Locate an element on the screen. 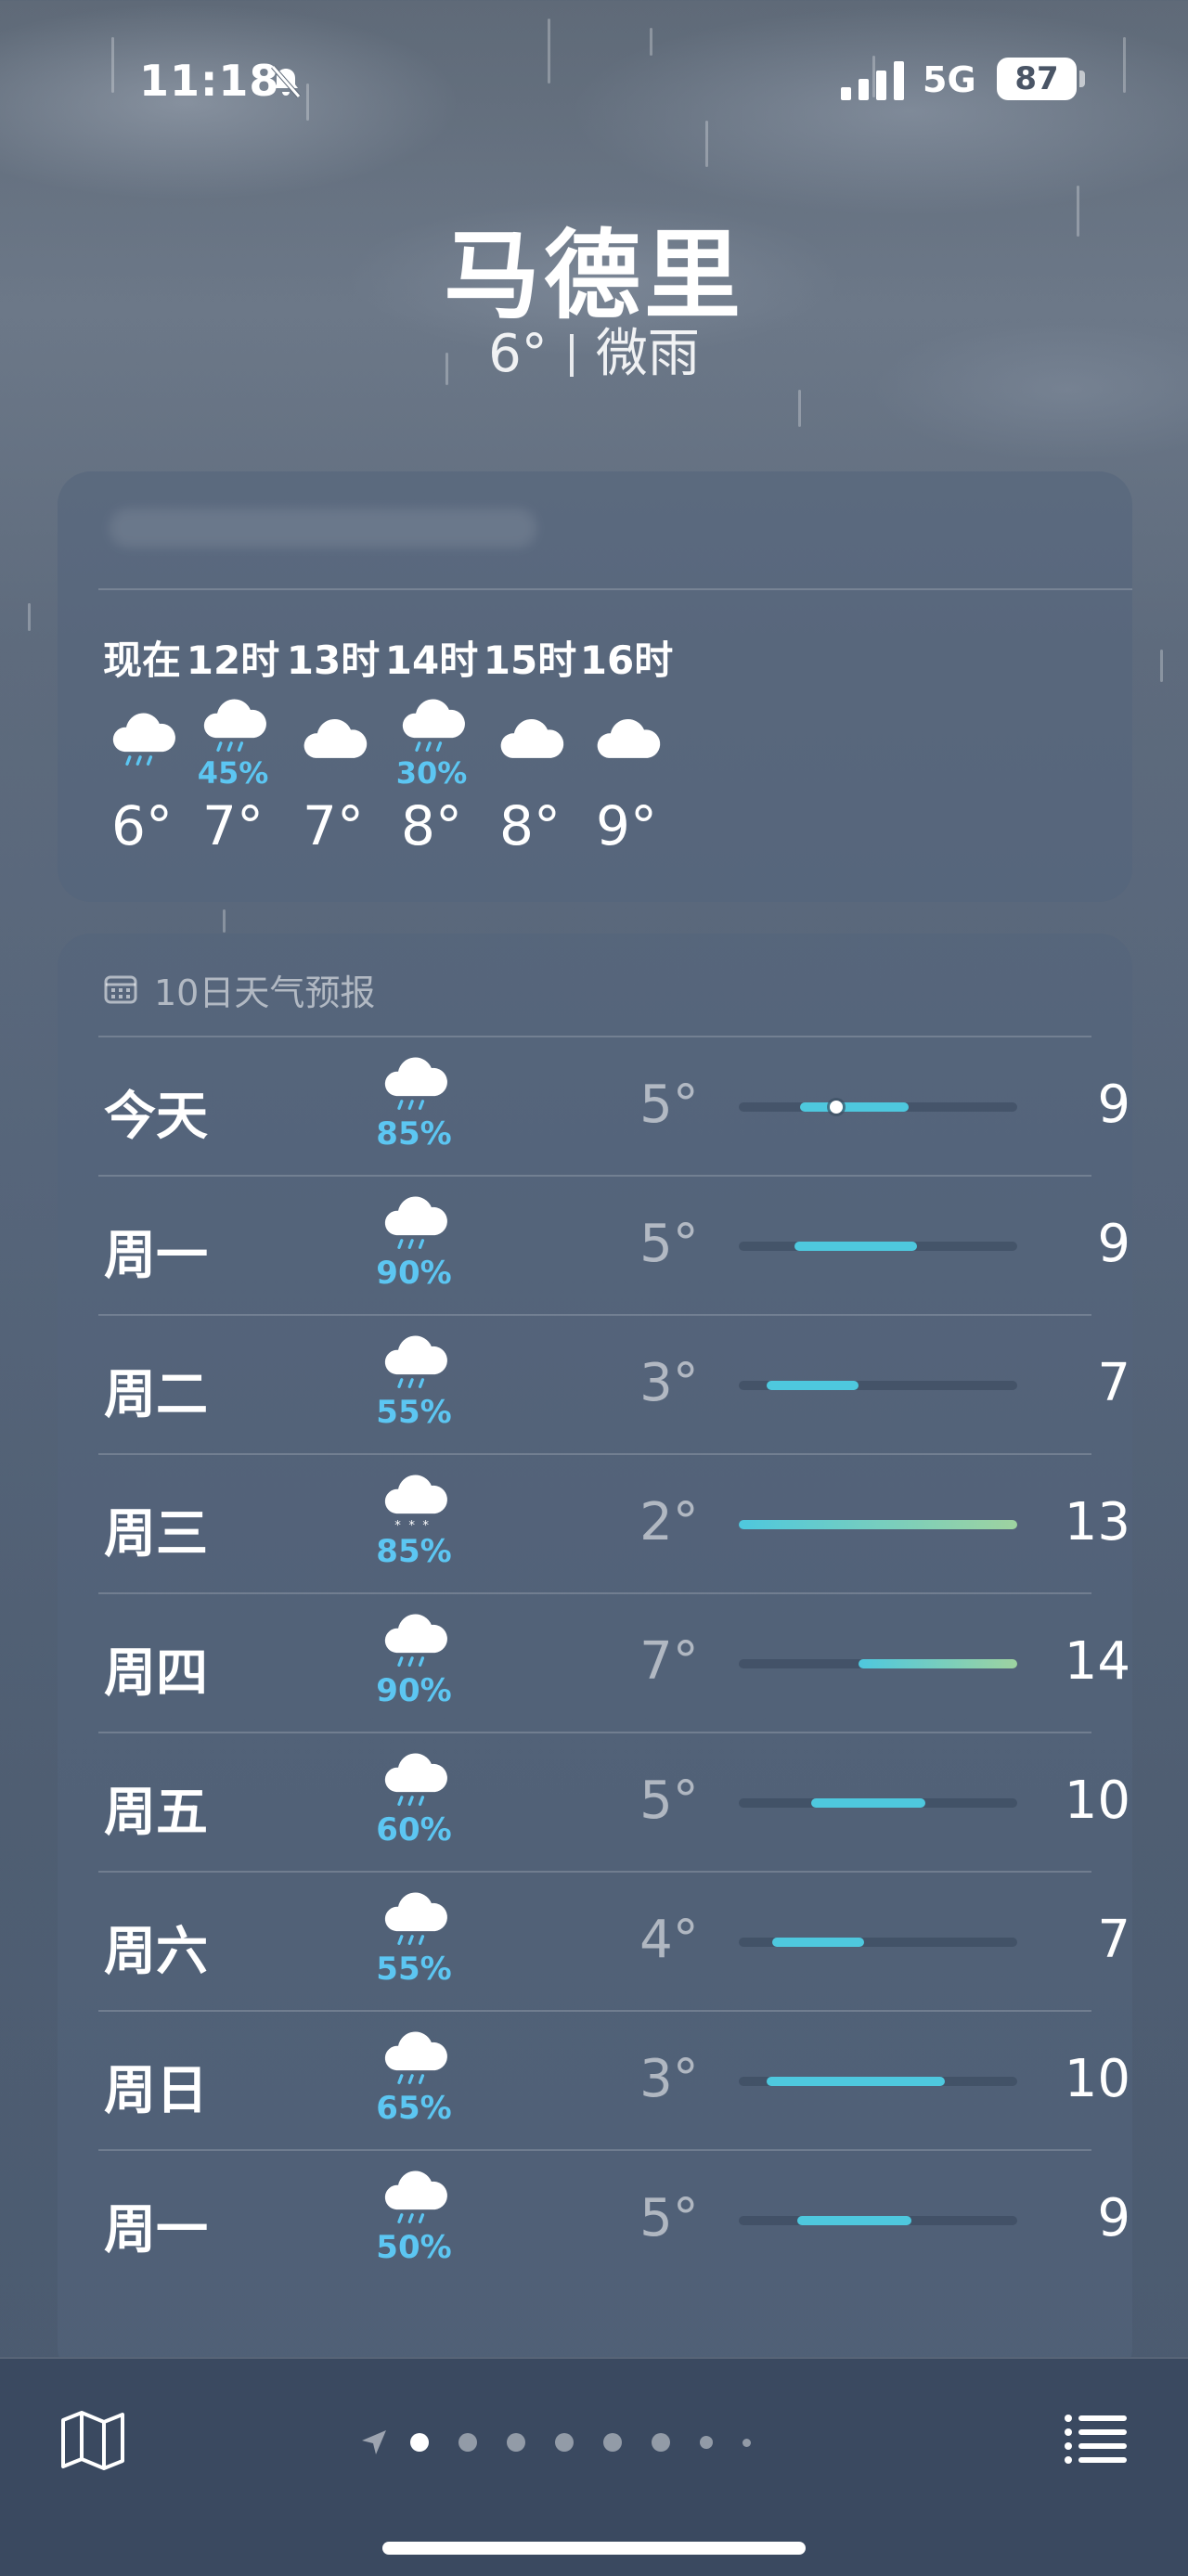 The width and height of the screenshot is (1188, 2576). day-label: 周四 is located at coordinates (156, 1673).